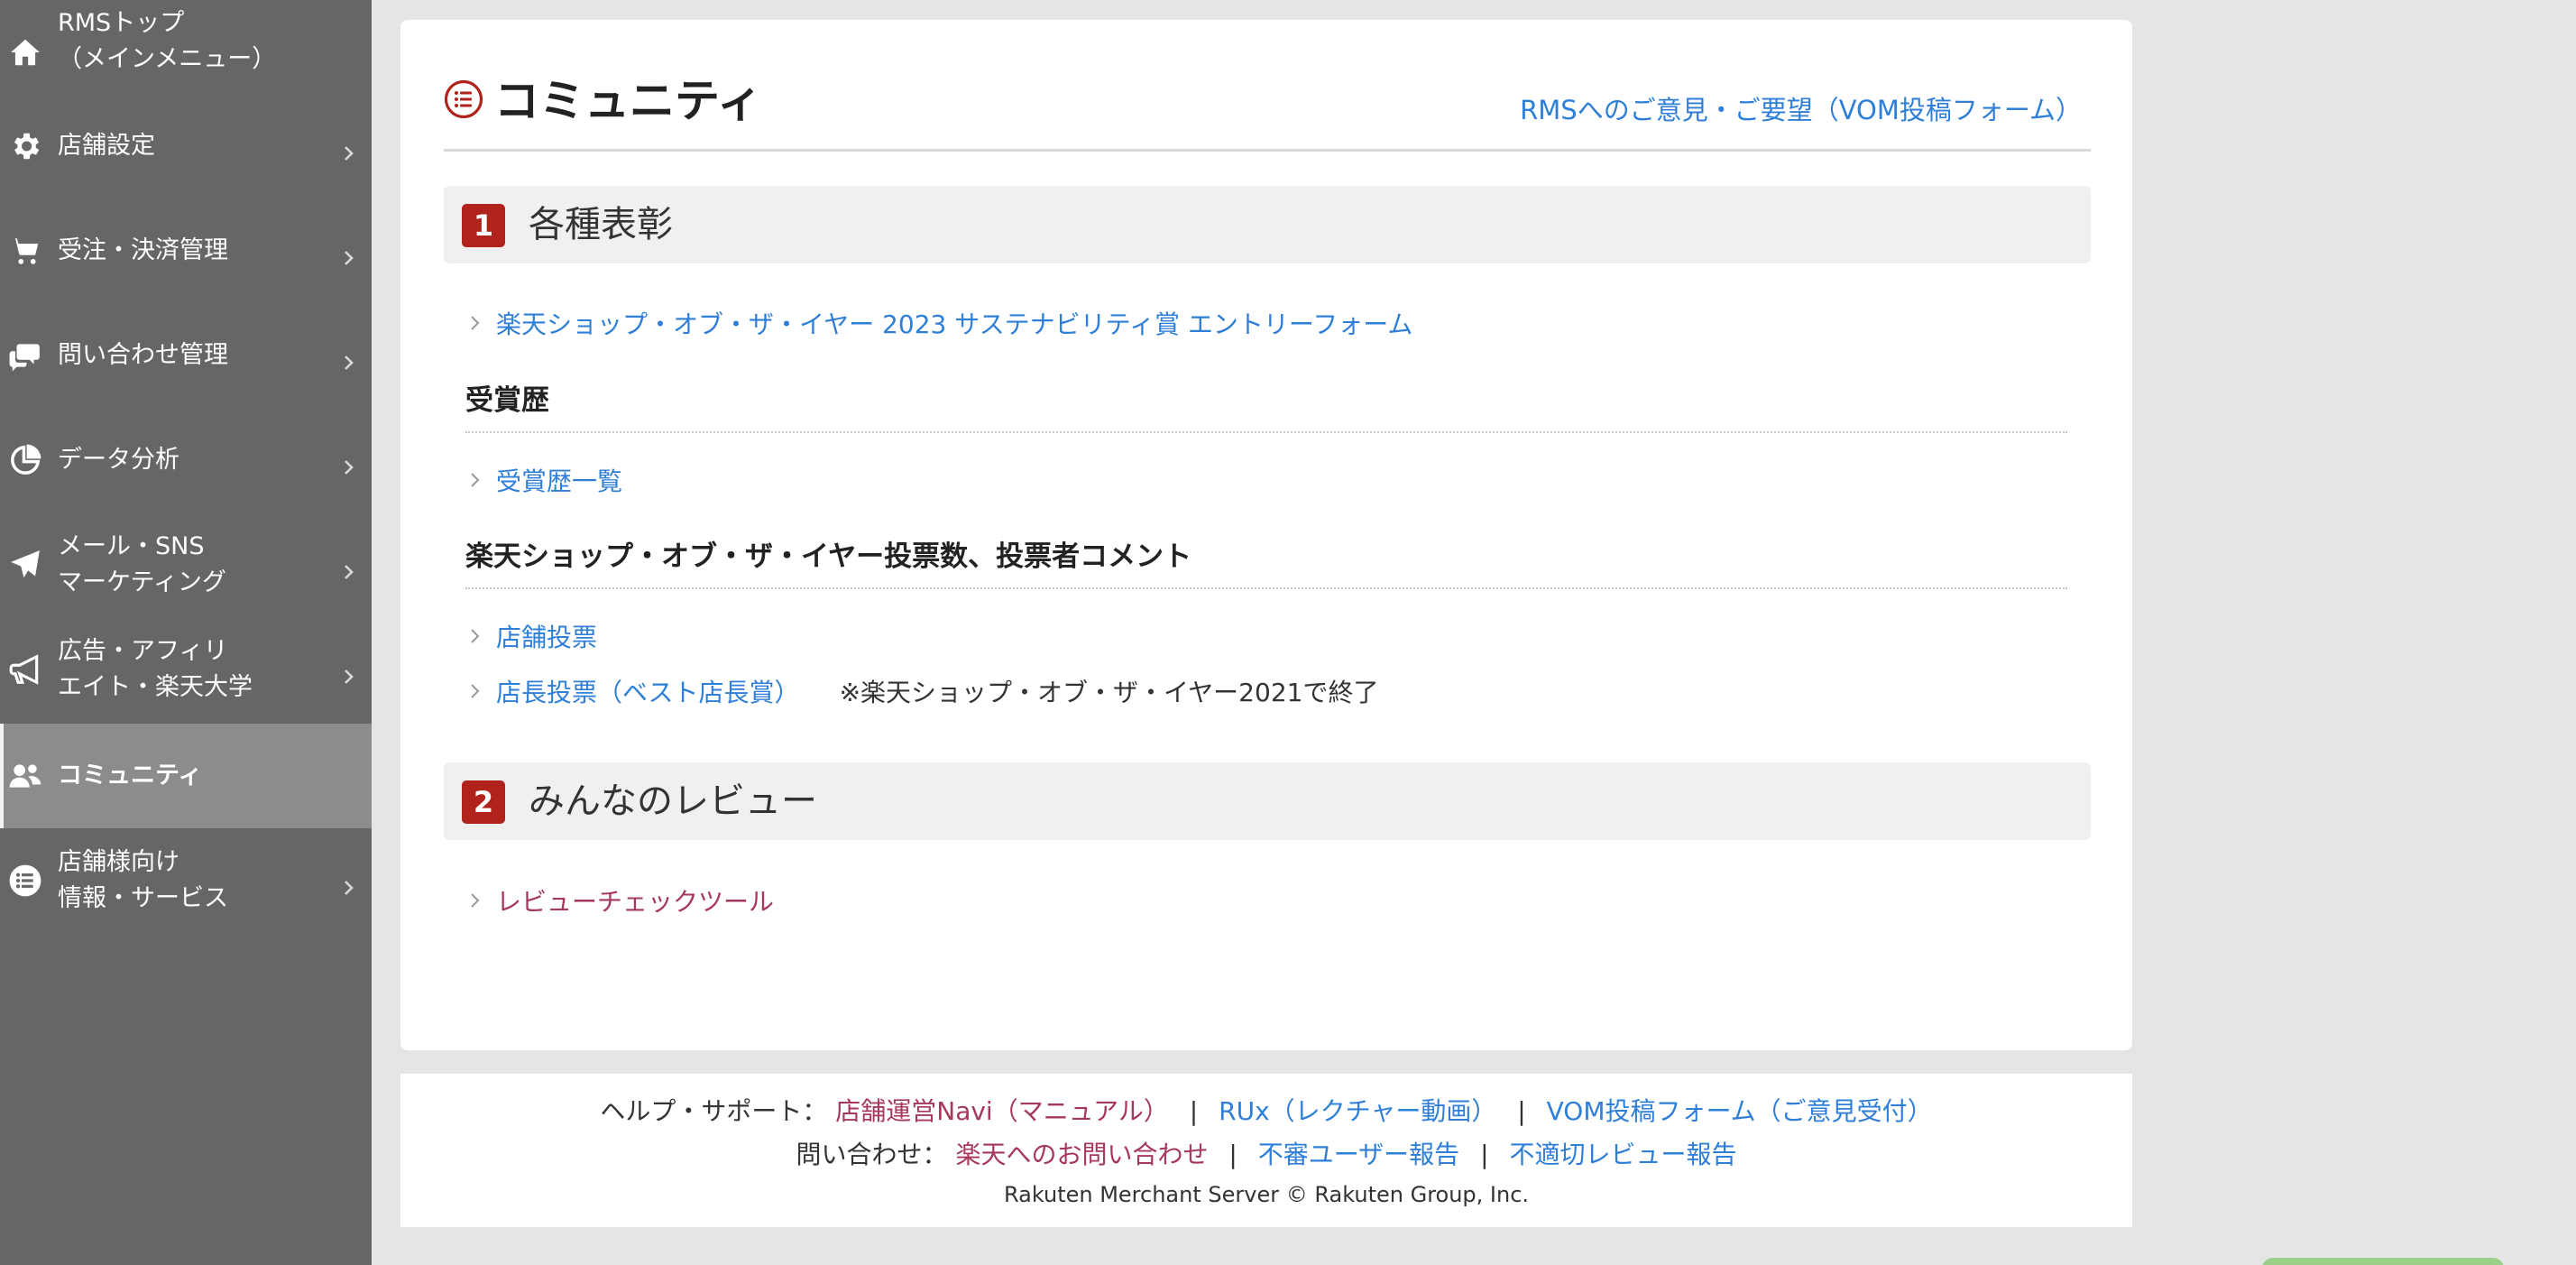 Image resolution: width=2576 pixels, height=1265 pixels. I want to click on sidebar-item-ads-affiliate: 広告・アフィリ エイト・楽天大学, so click(186, 669).